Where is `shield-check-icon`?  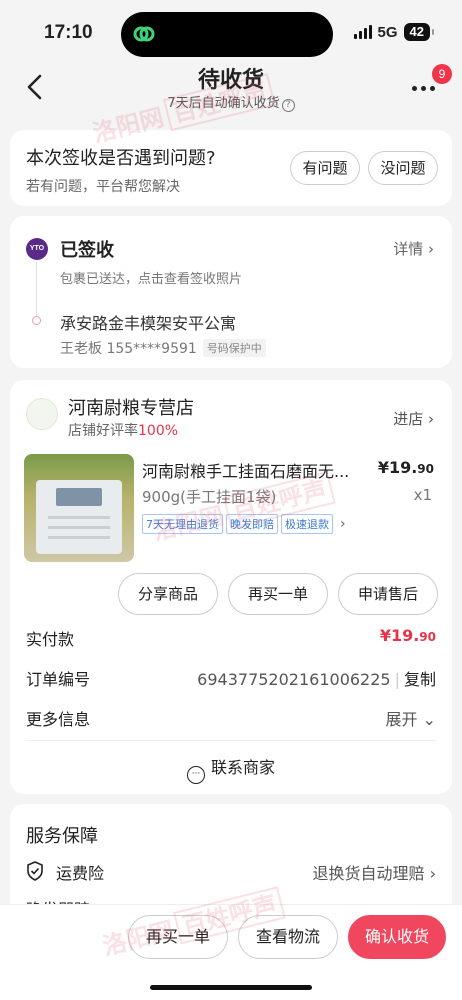 shield-check-icon is located at coordinates (35, 871).